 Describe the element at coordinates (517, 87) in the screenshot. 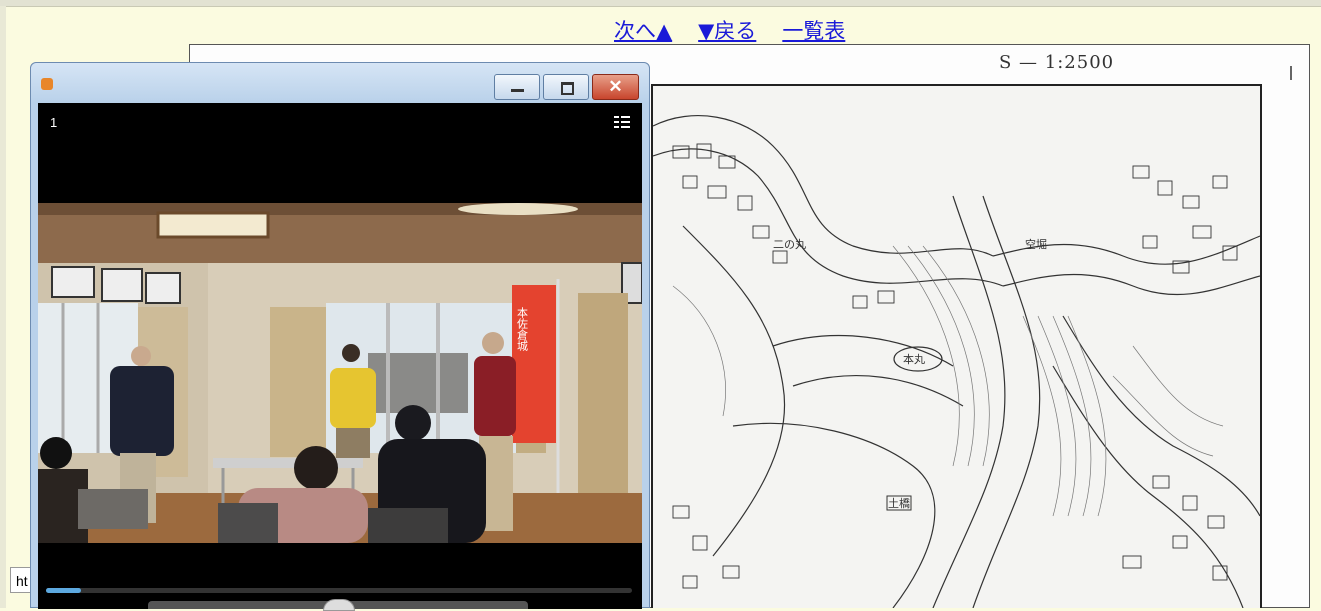

I see `minimize-icon` at that location.